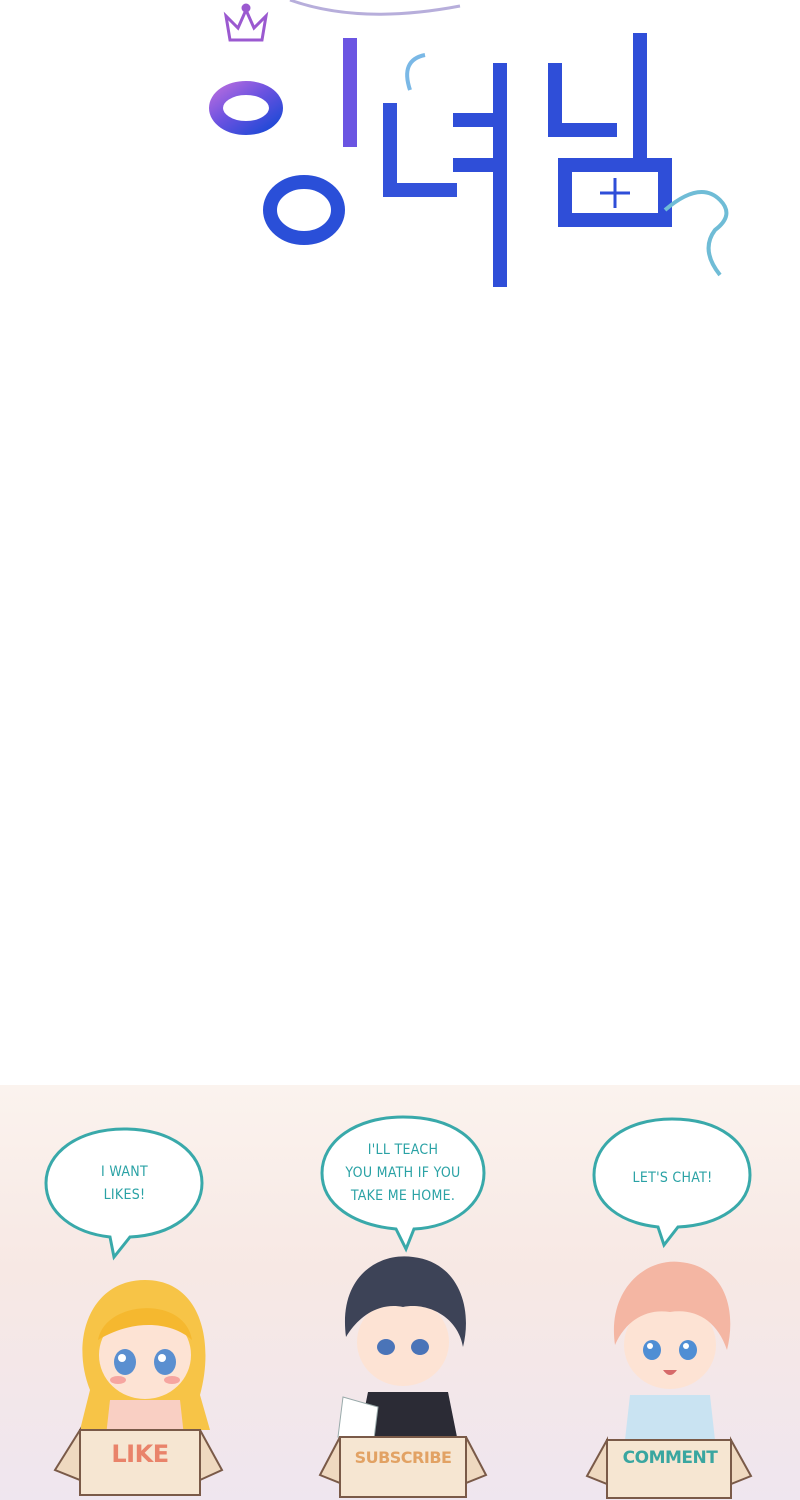 The width and height of the screenshot is (800, 1500). What do you see at coordinates (696, 233) in the screenshot?
I see `flourish-icon` at bounding box center [696, 233].